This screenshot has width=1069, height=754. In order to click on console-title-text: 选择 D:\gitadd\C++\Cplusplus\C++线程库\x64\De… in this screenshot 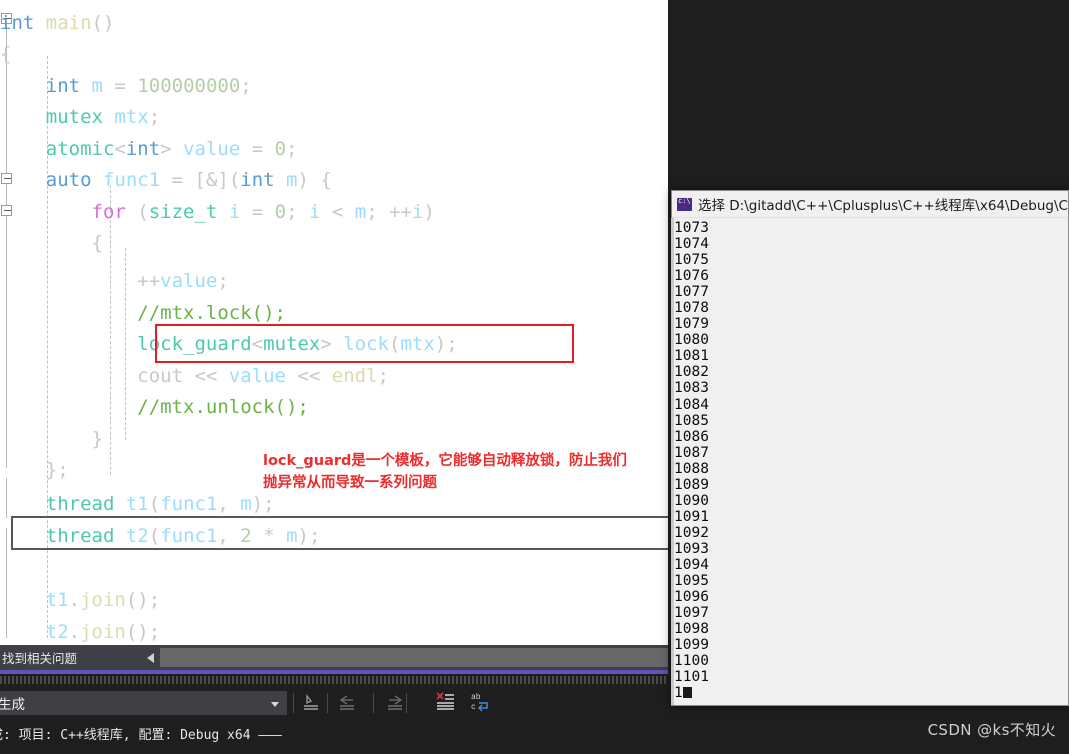, I will do `click(883, 206)`.